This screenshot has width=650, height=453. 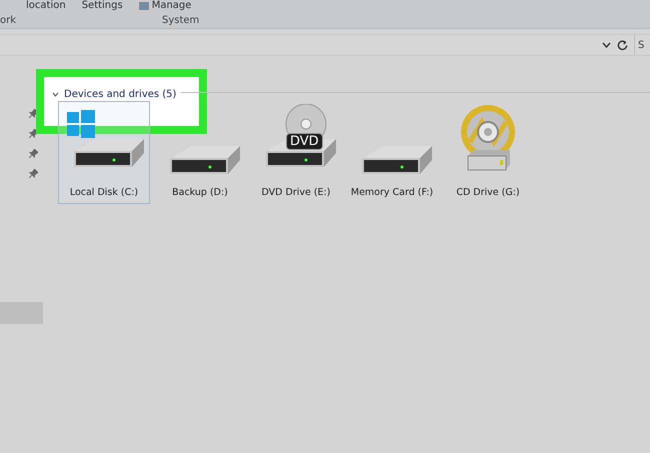 I want to click on dvd-badge: DVD, so click(x=304, y=141).